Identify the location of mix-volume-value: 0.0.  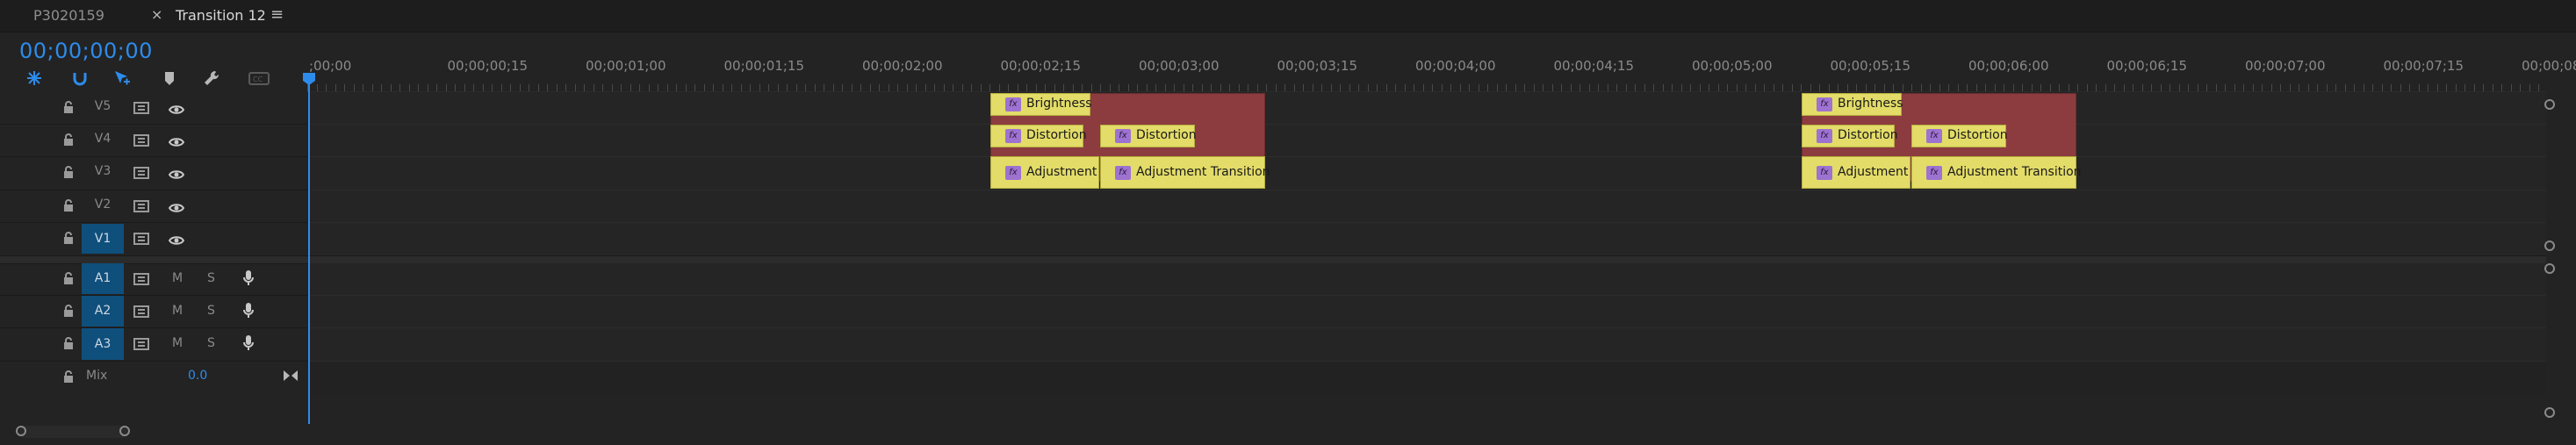
(197, 376).